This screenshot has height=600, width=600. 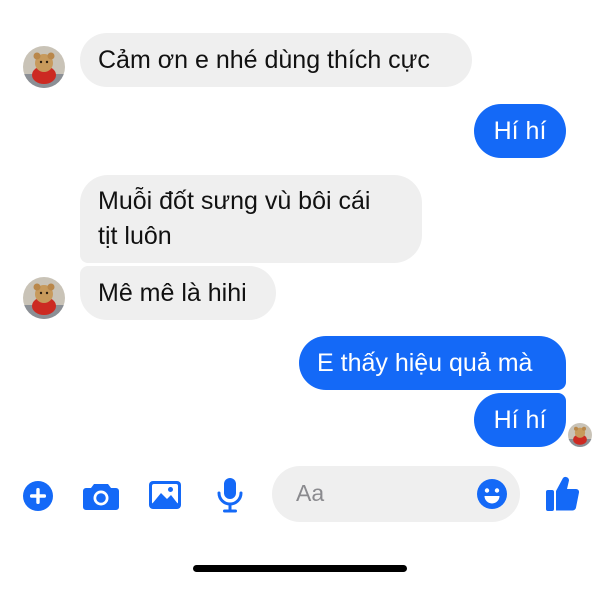 What do you see at coordinates (172, 293) in the screenshot?
I see `message-text: Mê mê là hihi` at bounding box center [172, 293].